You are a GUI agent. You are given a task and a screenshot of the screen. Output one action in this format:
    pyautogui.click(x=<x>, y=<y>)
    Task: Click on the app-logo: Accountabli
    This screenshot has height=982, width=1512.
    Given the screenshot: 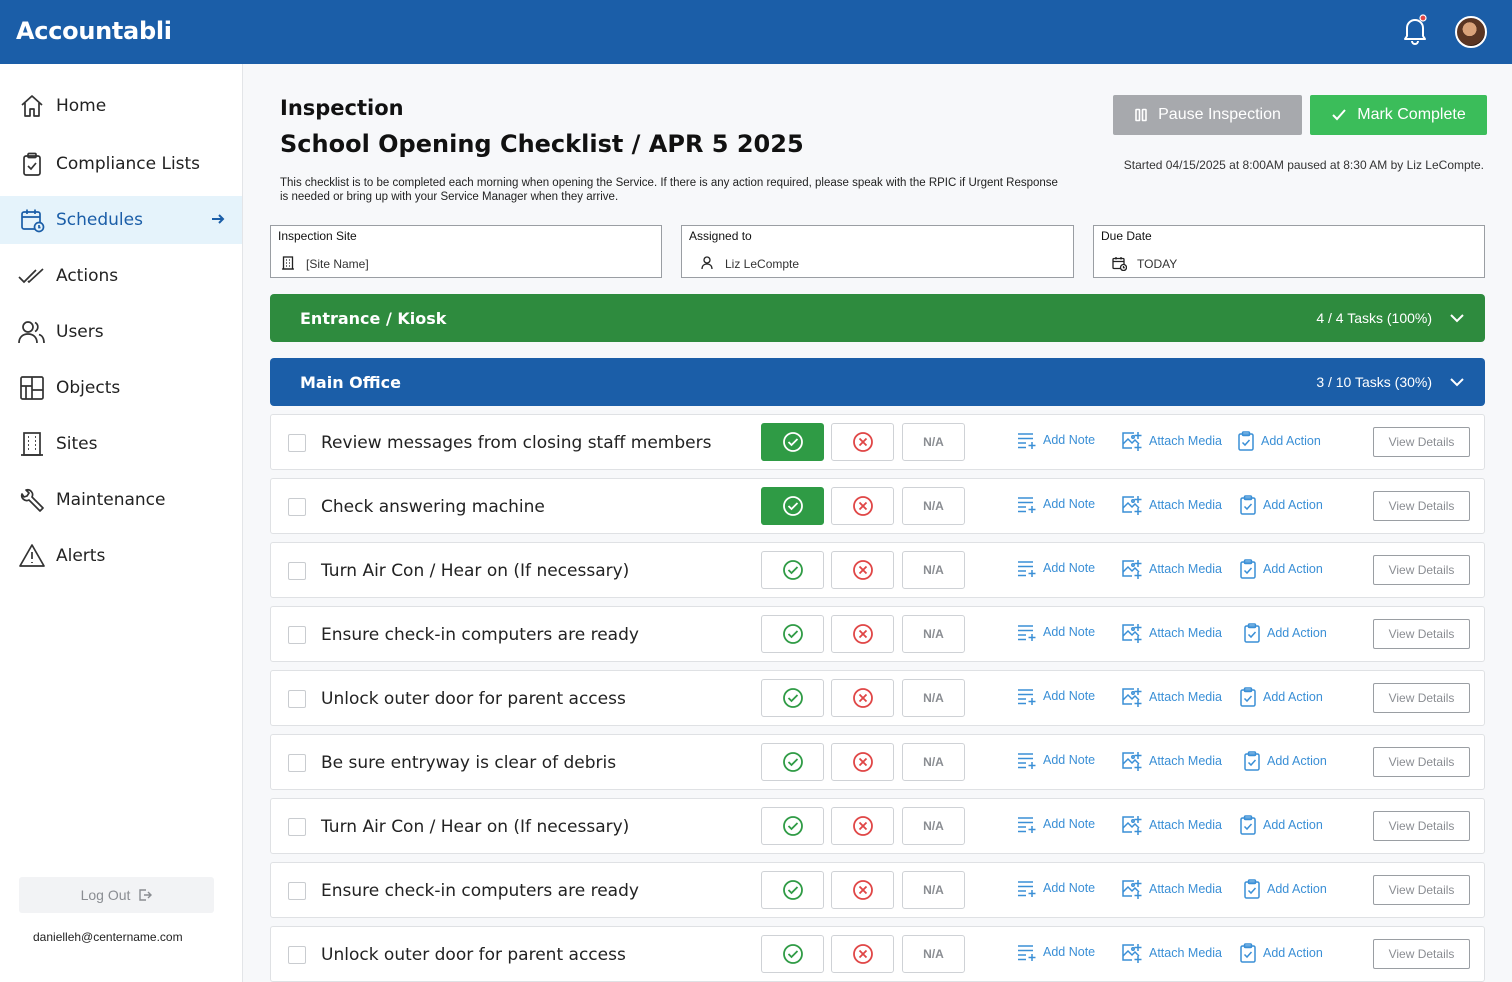 What is the action you would take?
    pyautogui.click(x=94, y=31)
    